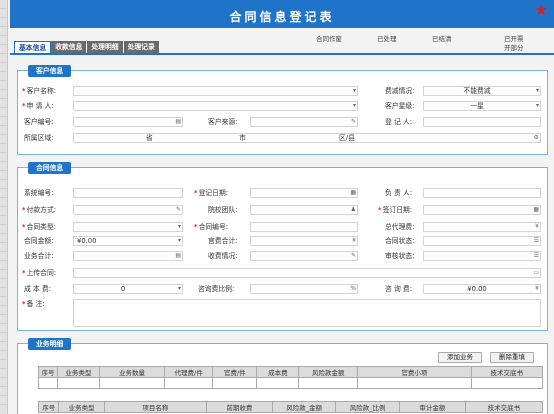 The width and height of the screenshot is (554, 414). Describe the element at coordinates (460, 357) in the screenshot. I see `add-business-button: 添加业务` at that location.